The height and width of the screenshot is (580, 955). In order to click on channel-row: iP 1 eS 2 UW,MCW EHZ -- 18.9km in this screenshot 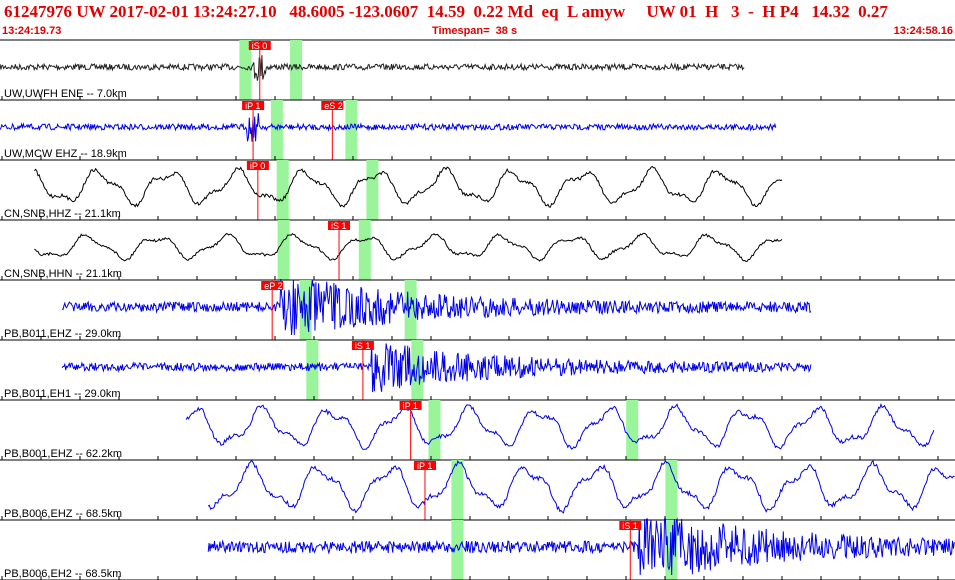, I will do `click(477, 130)`.